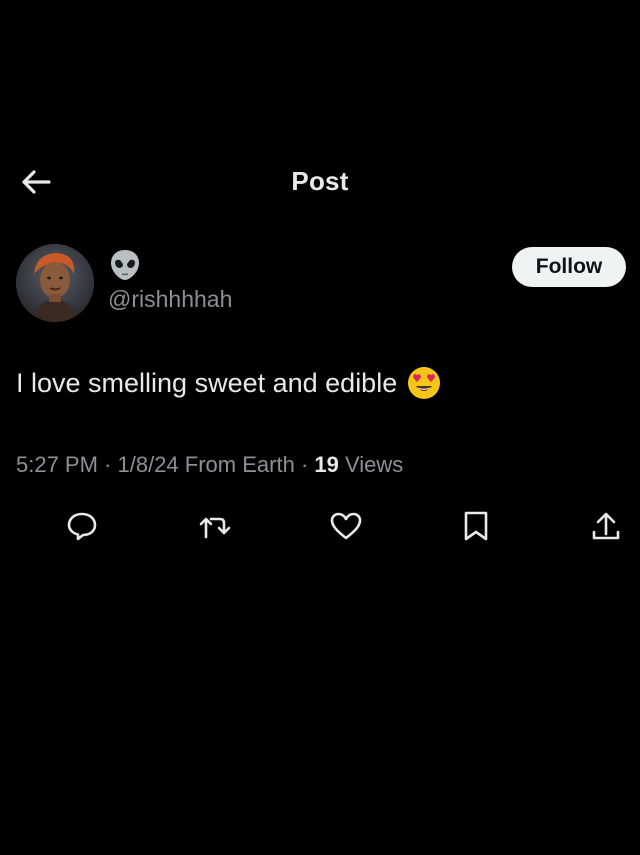 Image resolution: width=640 pixels, height=855 pixels. Describe the element at coordinates (374, 464) in the screenshot. I see `views-label: Views` at that location.